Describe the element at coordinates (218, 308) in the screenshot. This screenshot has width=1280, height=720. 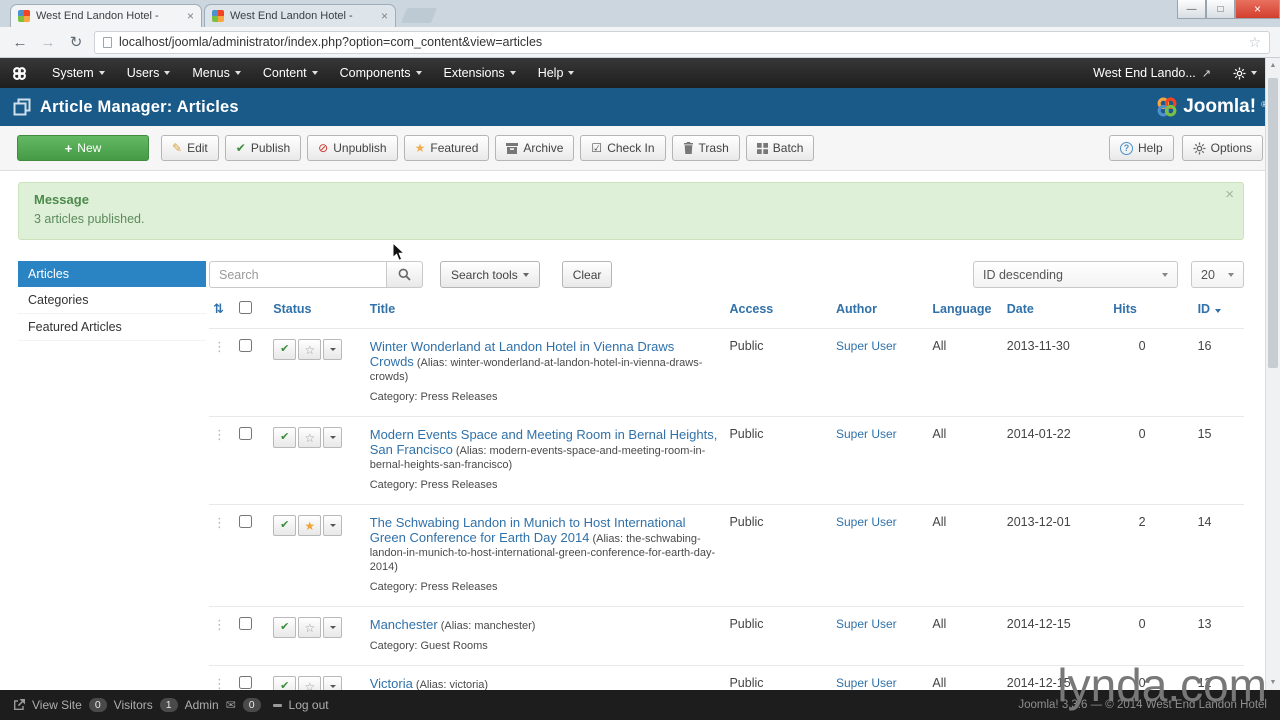
I see `ordering-sort-icon: ⇅` at that location.